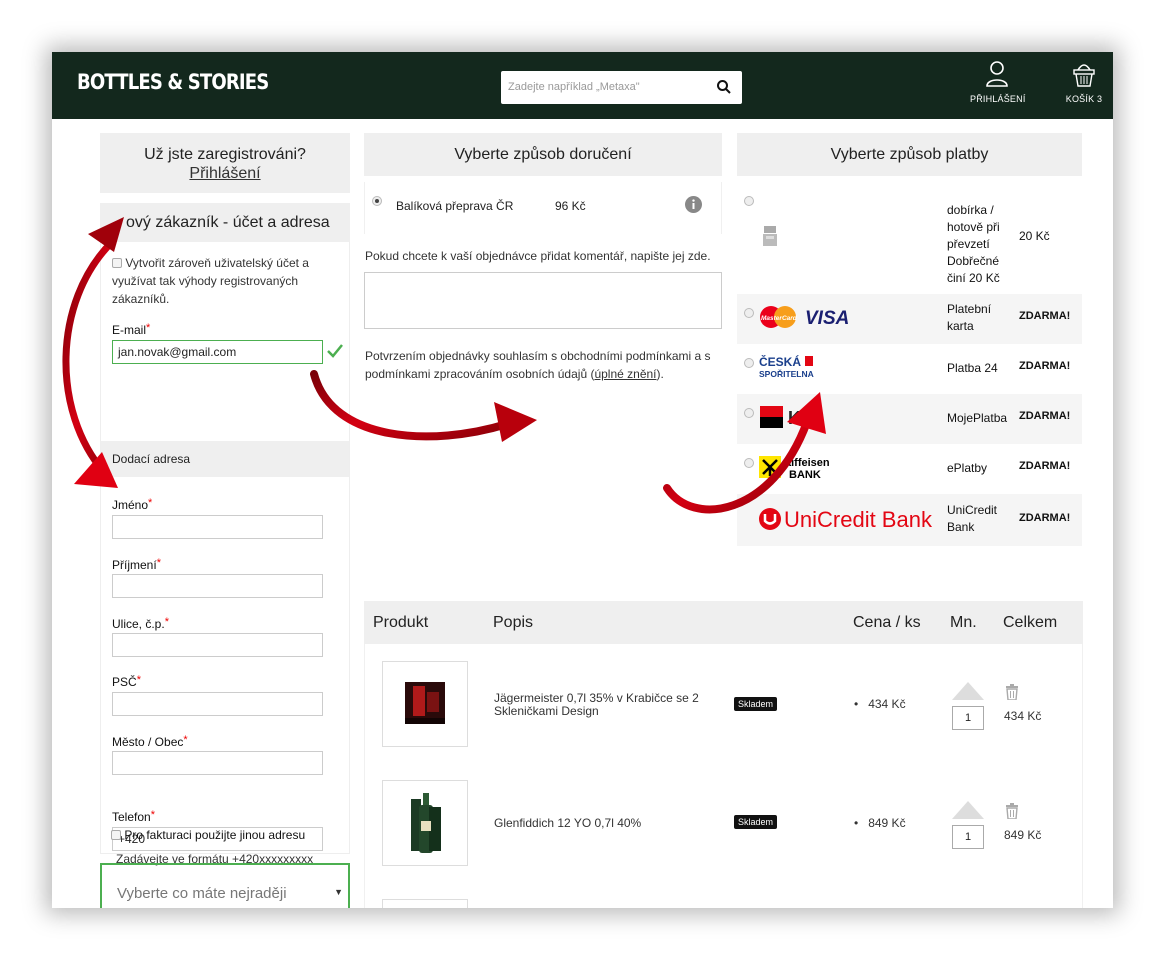 The height and width of the screenshot is (959, 1165). Describe the element at coordinates (998, 99) in the screenshot. I see `login-label: PŘIHLÁŠENÍ` at that location.